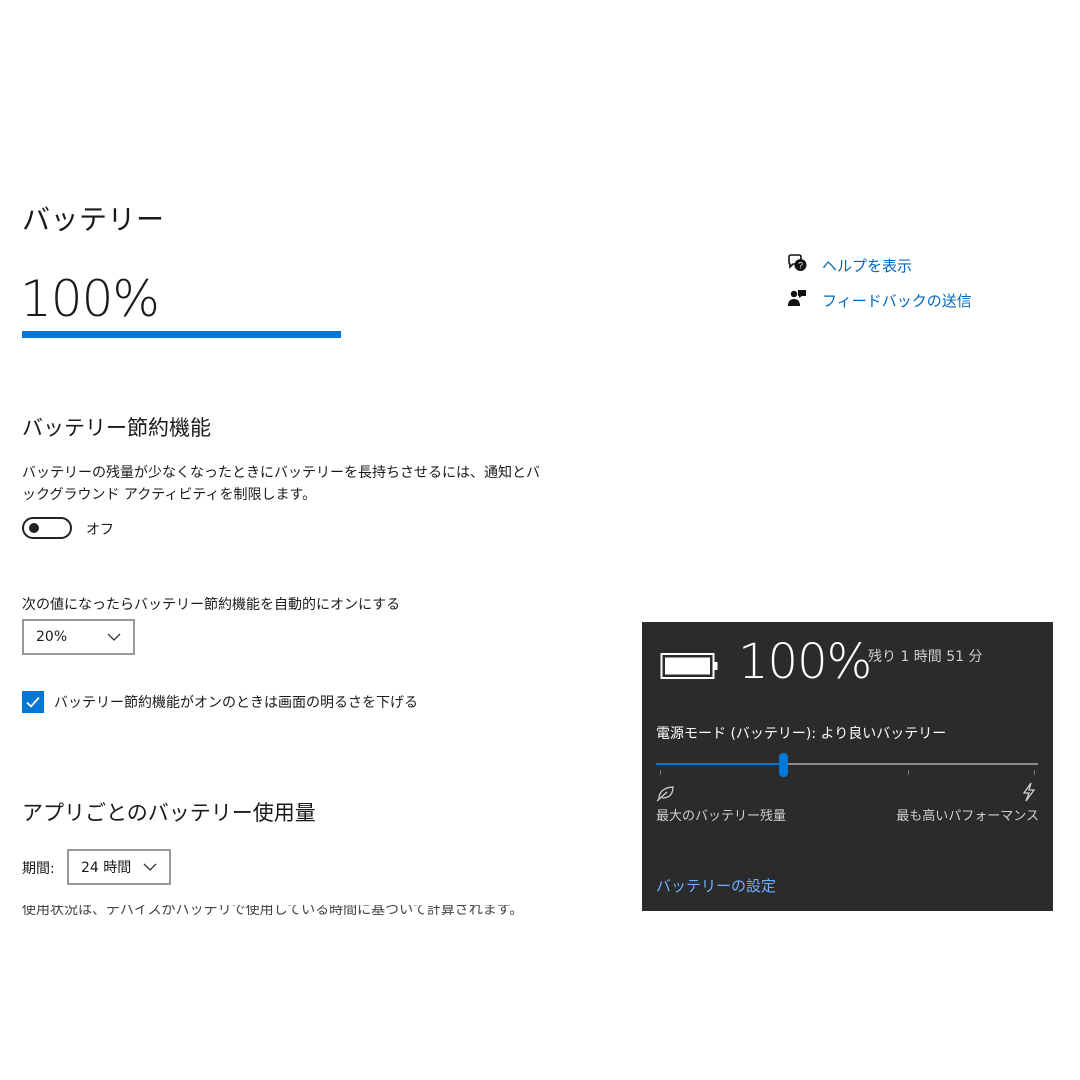  Describe the element at coordinates (106, 868) in the screenshot. I see `period-value: 24 時間` at that location.